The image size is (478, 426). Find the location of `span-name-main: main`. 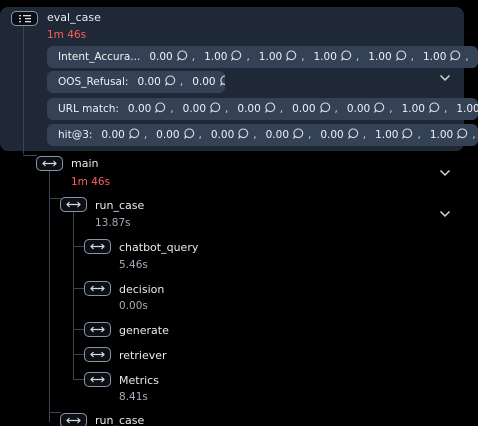

span-name-main: main is located at coordinates (84, 163).